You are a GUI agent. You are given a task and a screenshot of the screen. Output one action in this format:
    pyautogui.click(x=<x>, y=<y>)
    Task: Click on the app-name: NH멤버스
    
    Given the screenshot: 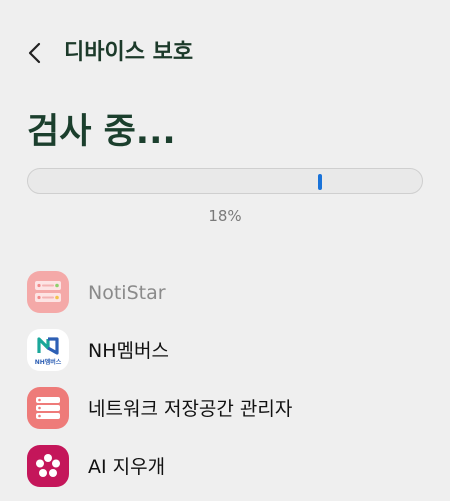 What is the action you would take?
    pyautogui.click(x=128, y=351)
    